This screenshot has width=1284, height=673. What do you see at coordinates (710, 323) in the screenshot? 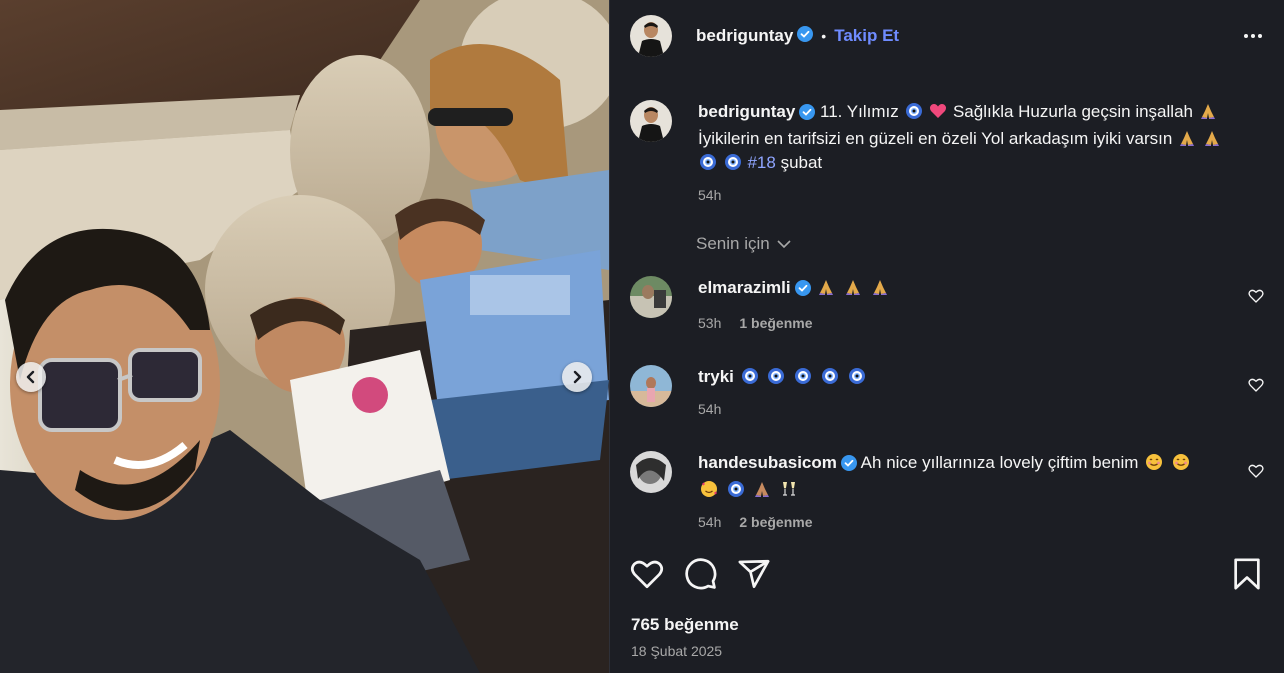
I see `comment-time: 53h` at bounding box center [710, 323].